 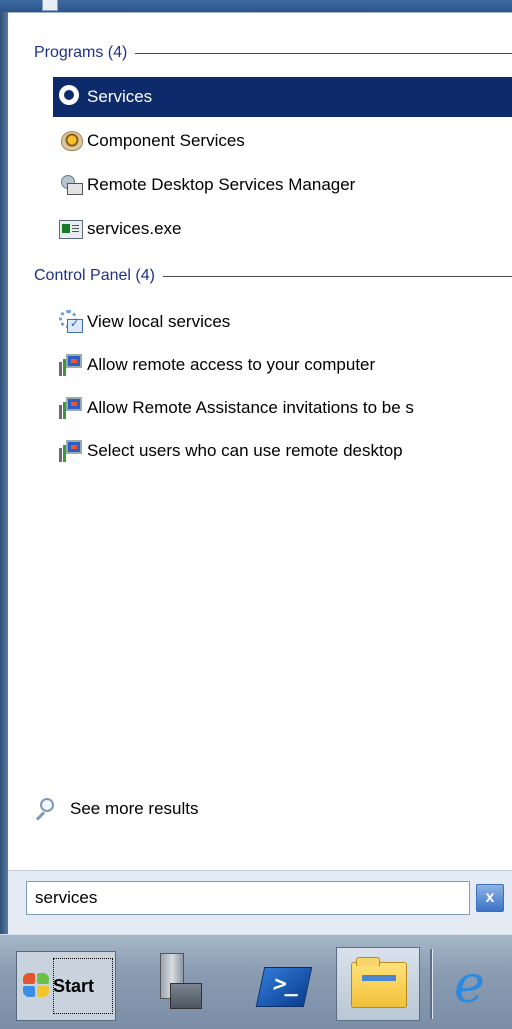 I want to click on see-more-results-link: See more results, so click(x=116, y=809).